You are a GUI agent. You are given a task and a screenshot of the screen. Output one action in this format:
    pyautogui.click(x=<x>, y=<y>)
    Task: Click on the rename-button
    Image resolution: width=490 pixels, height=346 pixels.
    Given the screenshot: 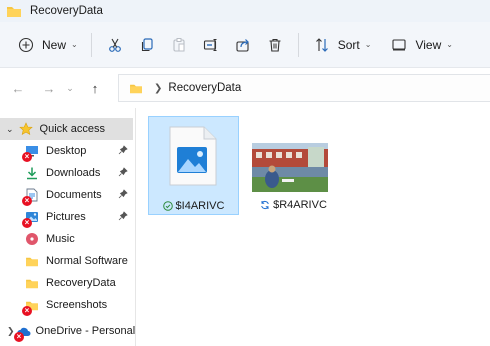 What is the action you would take?
    pyautogui.click(x=211, y=45)
    